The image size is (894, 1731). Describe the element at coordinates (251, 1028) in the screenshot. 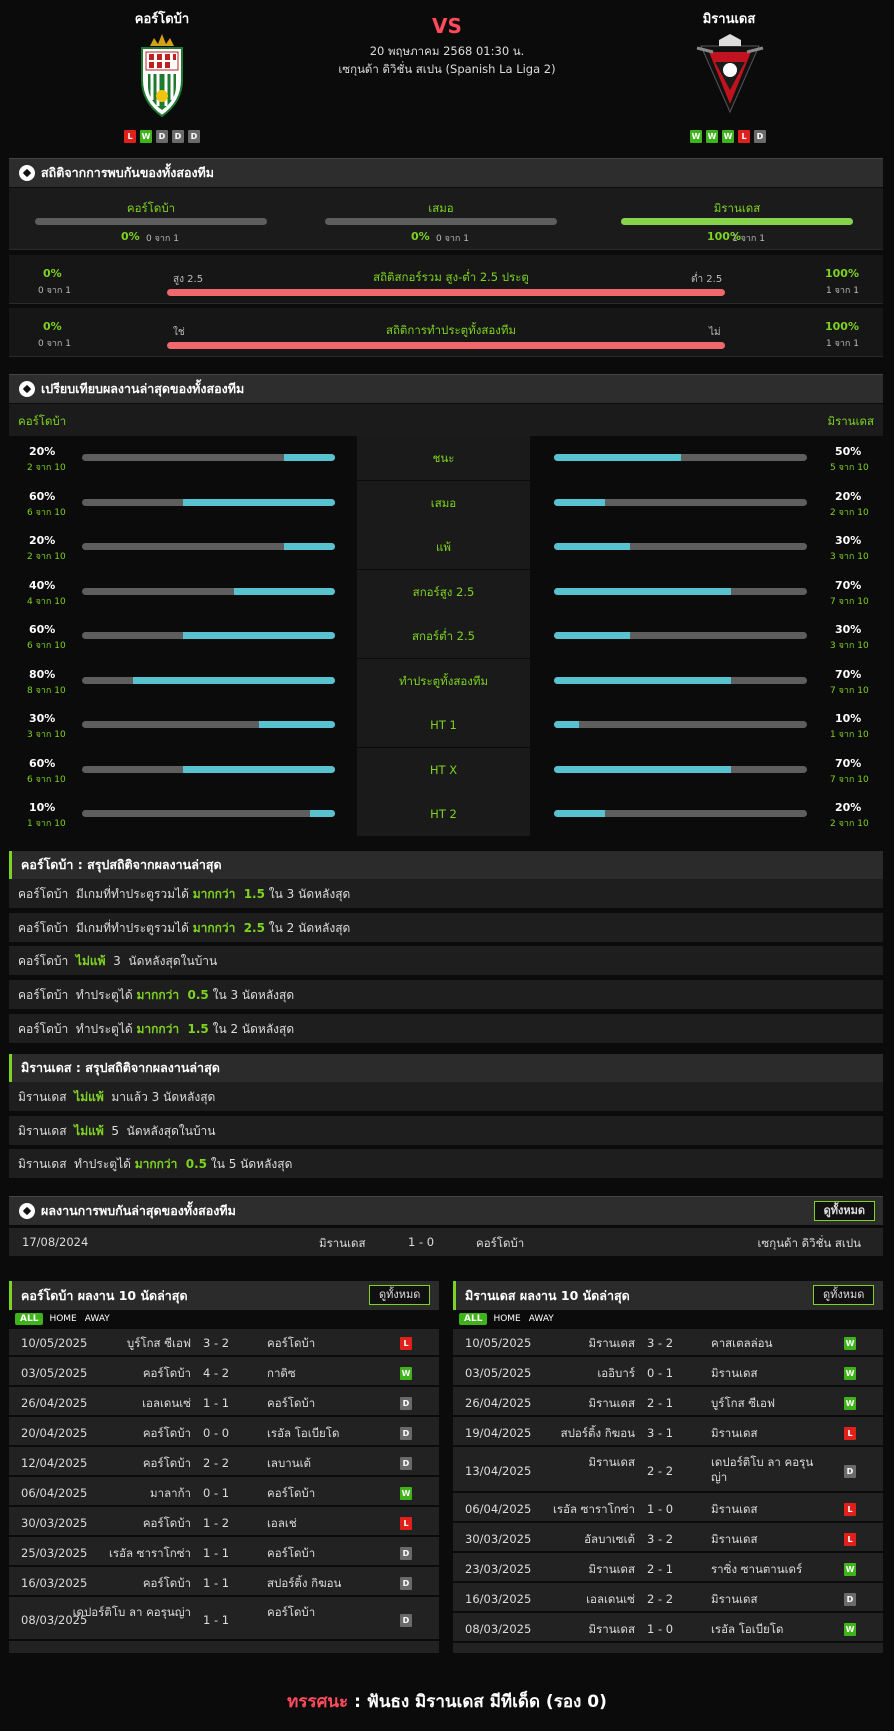

I see `summary-text: ใน 2 นัดหลังสุด` at that location.